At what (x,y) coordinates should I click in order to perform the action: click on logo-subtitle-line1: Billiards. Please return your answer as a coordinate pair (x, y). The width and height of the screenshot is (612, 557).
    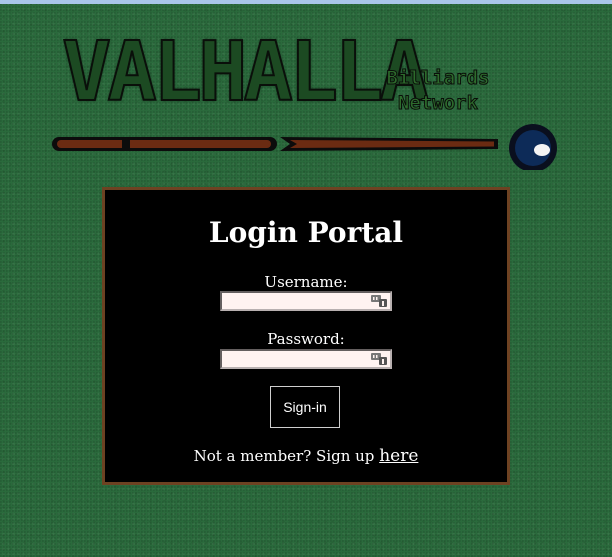
    Looking at the image, I should click on (438, 78).